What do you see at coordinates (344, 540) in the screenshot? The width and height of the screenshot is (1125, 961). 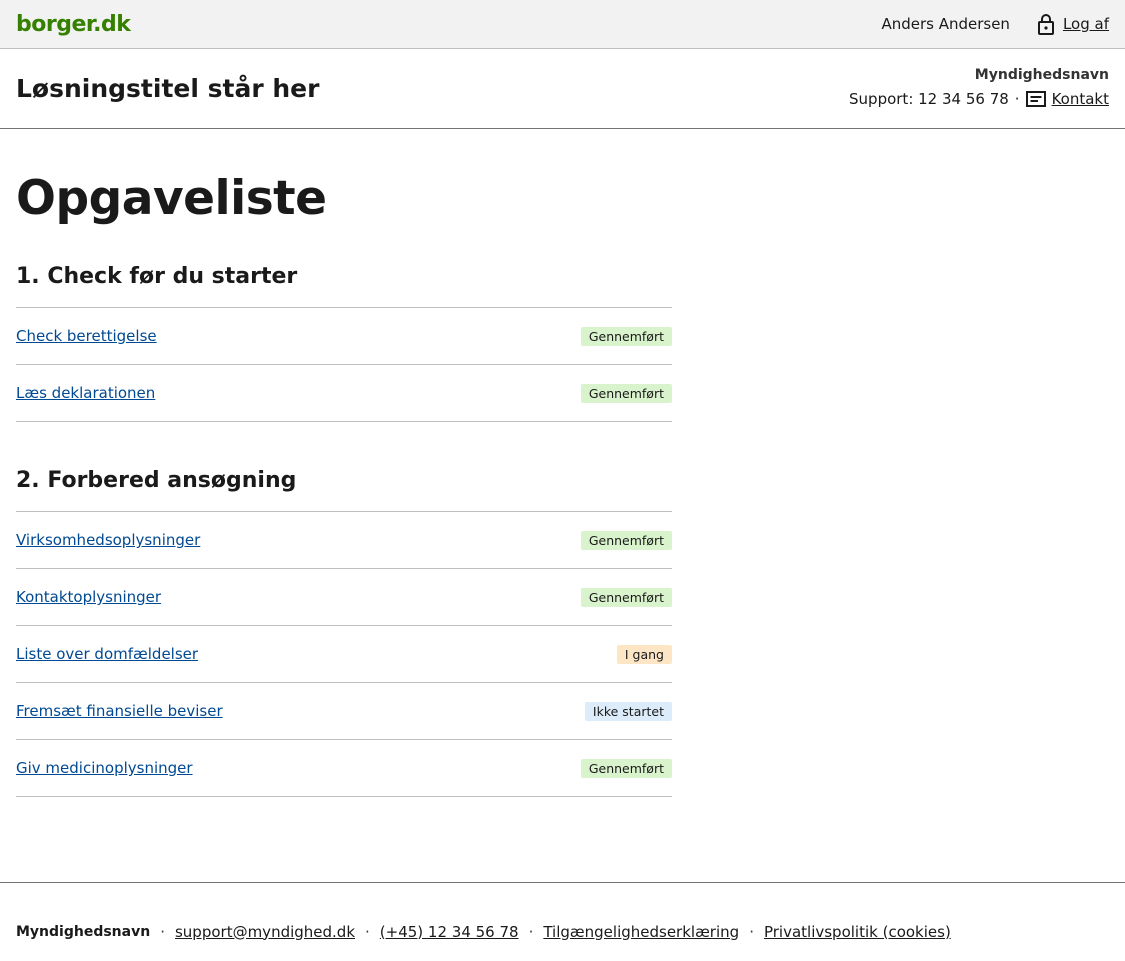 I see `task-row: Virksomhedsoplysninger Gennemført` at bounding box center [344, 540].